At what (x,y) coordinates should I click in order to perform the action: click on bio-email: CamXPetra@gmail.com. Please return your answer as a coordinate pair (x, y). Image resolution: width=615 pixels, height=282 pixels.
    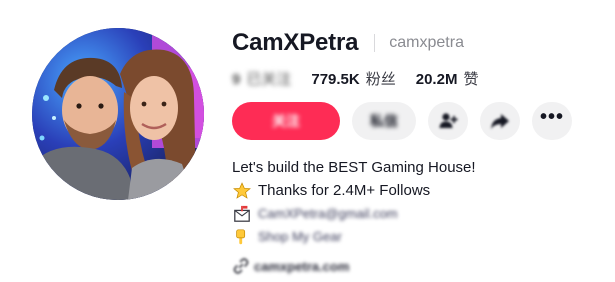
    Looking at the image, I should click on (328, 213).